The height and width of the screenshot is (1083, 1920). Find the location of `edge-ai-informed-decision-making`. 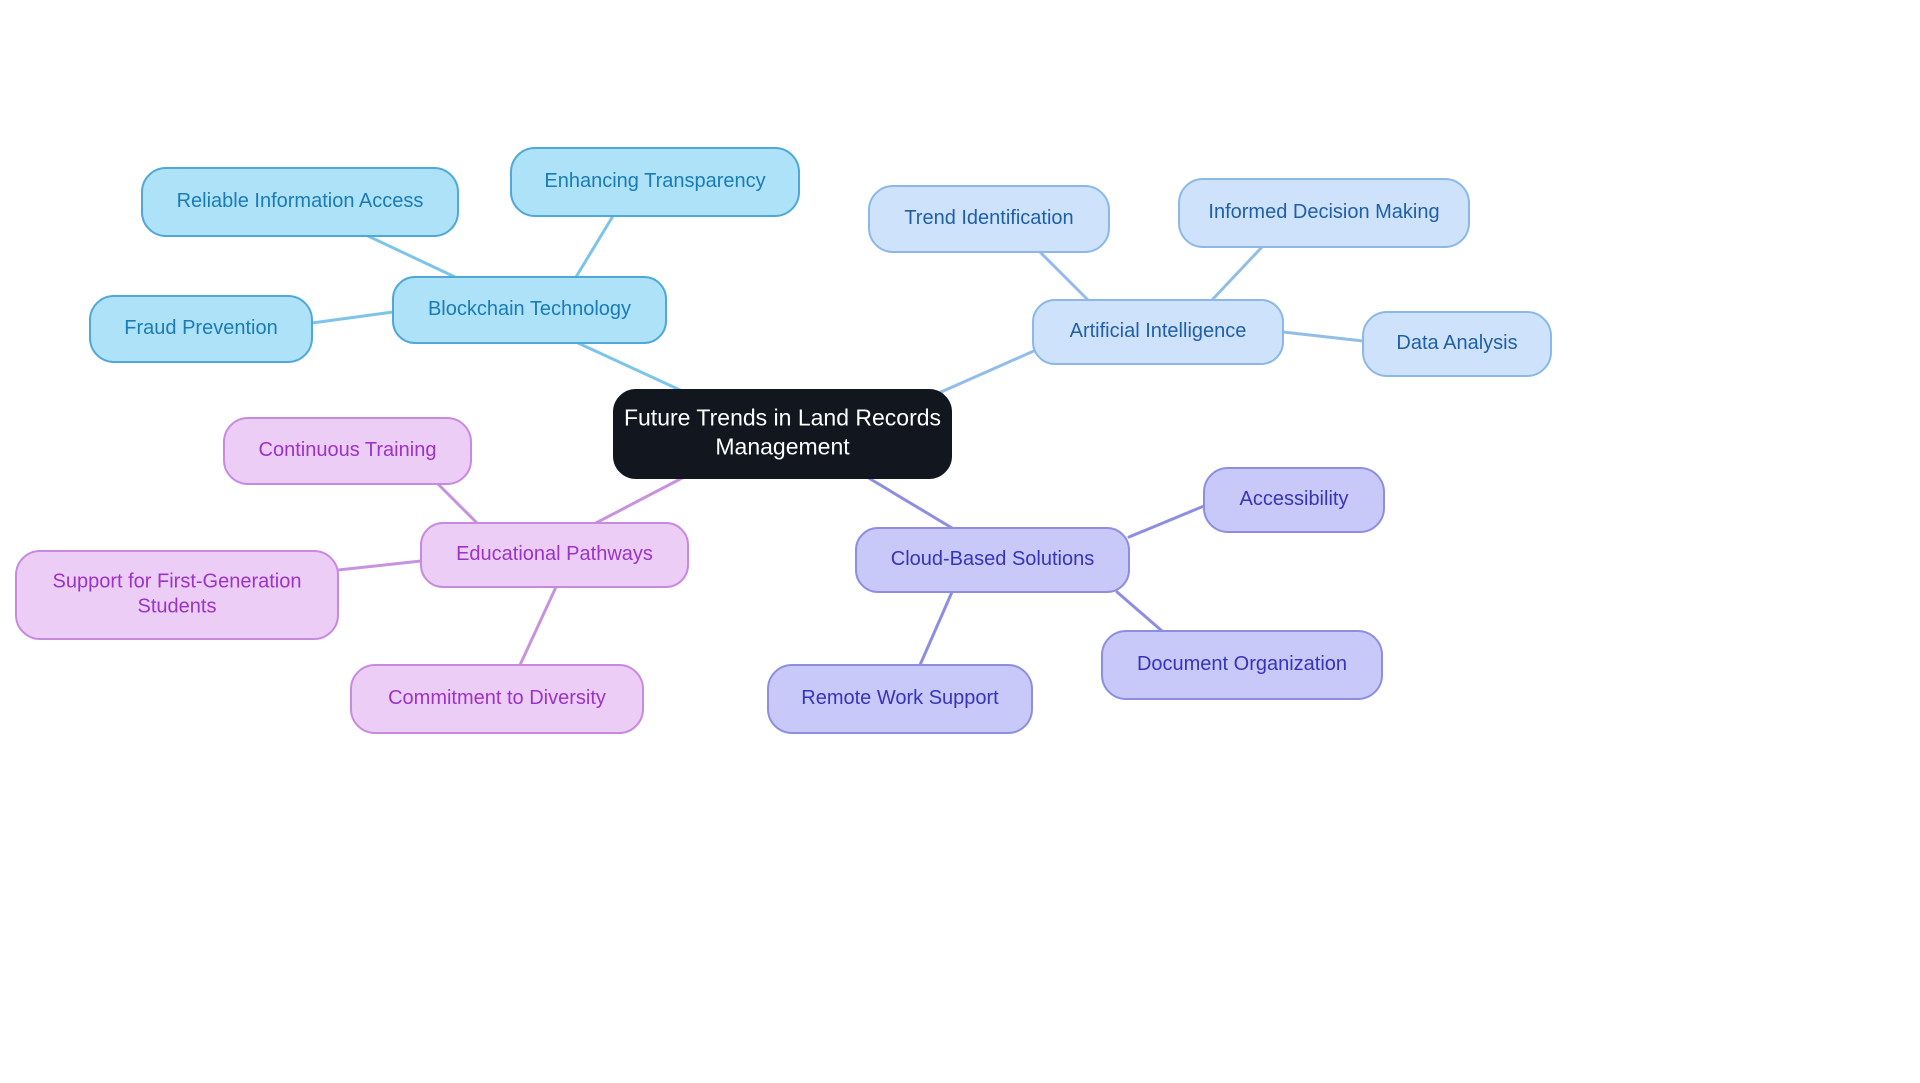

edge-ai-informed-decision-making is located at coordinates (1237, 273).